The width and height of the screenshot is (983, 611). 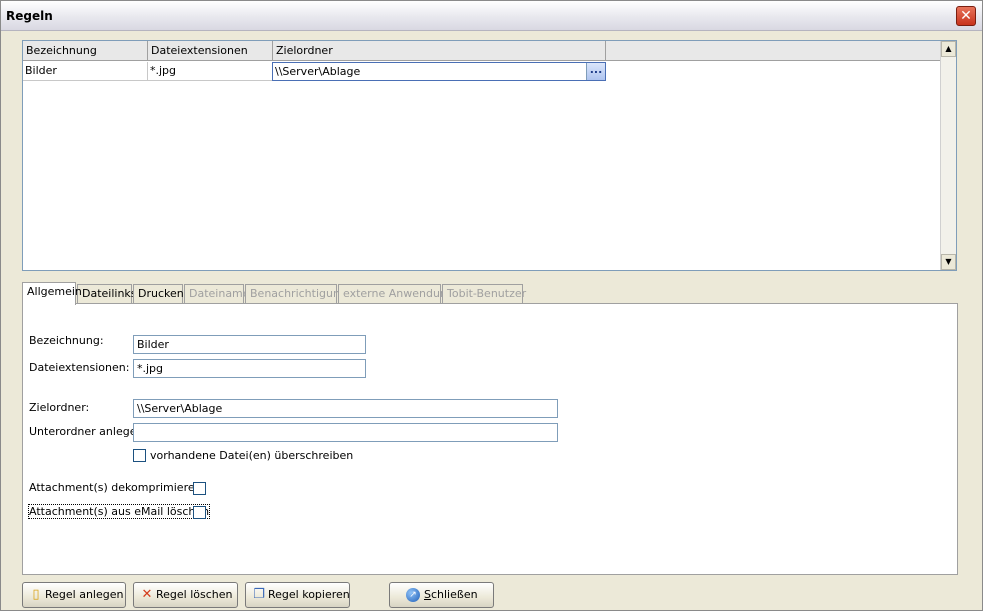 What do you see at coordinates (345, 408) in the screenshot?
I see `zielordner-field: \\Server\Ablage` at bounding box center [345, 408].